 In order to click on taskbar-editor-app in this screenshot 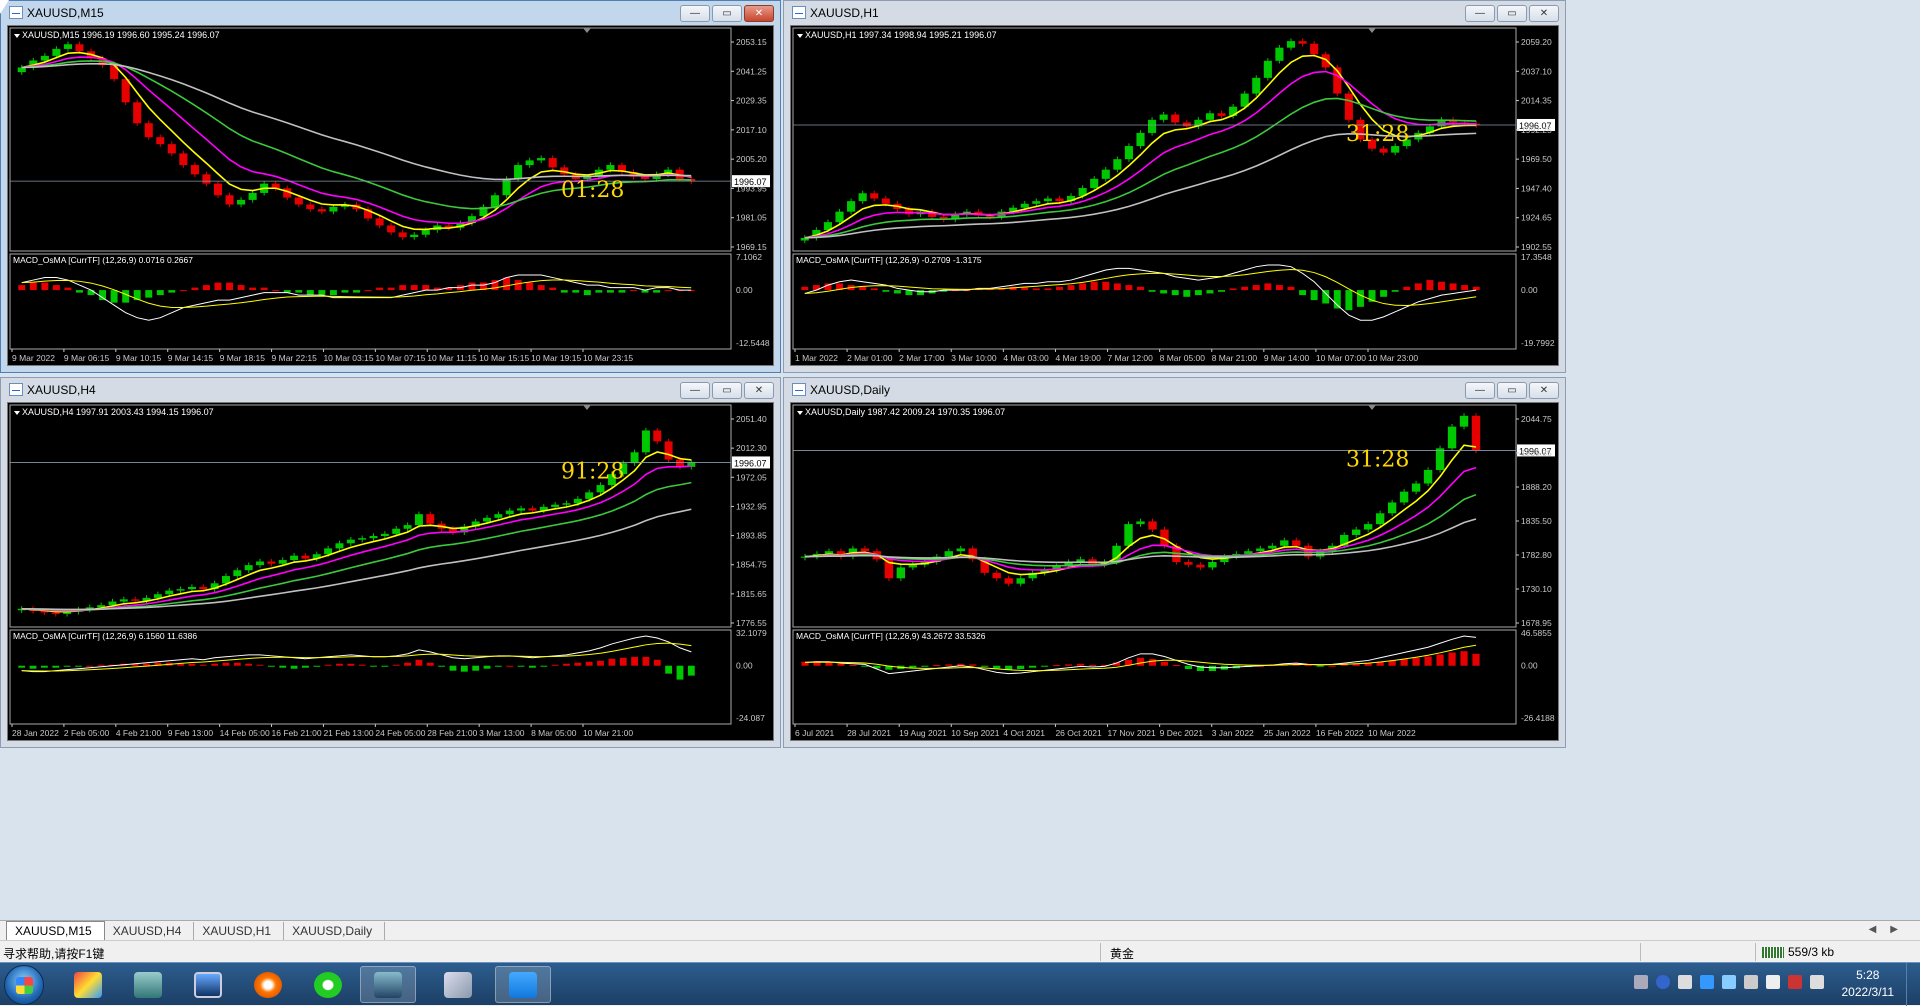, I will do `click(523, 984)`.